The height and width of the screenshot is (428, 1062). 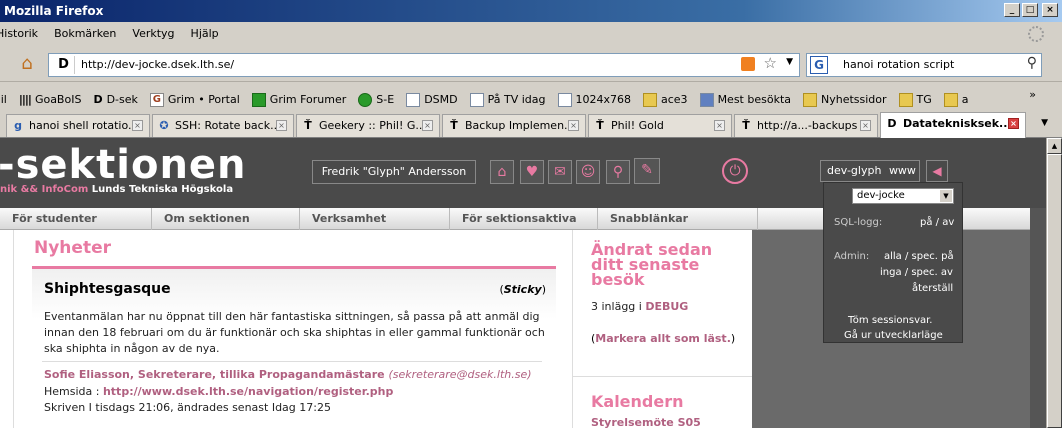 What do you see at coordinates (770, 63) in the screenshot?
I see `bookmark-star-icon: ☆` at bounding box center [770, 63].